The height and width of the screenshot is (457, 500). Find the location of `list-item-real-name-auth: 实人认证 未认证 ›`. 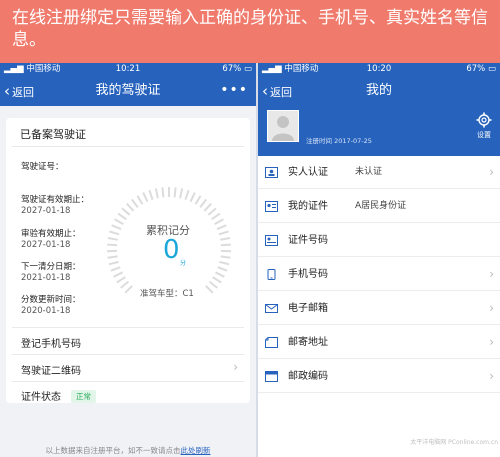

list-item-real-name-auth: 实人认证 未认证 › is located at coordinates (379, 172).